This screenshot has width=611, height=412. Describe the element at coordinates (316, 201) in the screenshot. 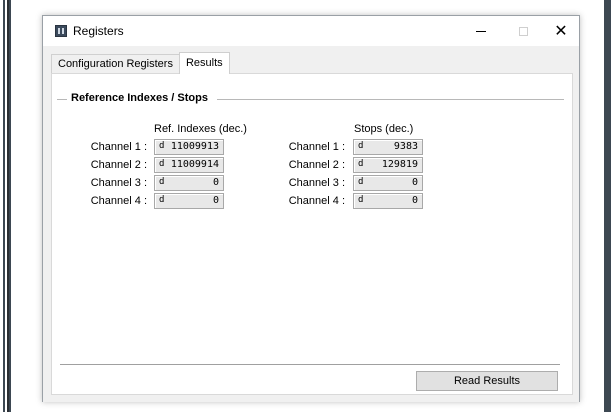

I see `stop-channel-4-label: Channel 4 :` at that location.